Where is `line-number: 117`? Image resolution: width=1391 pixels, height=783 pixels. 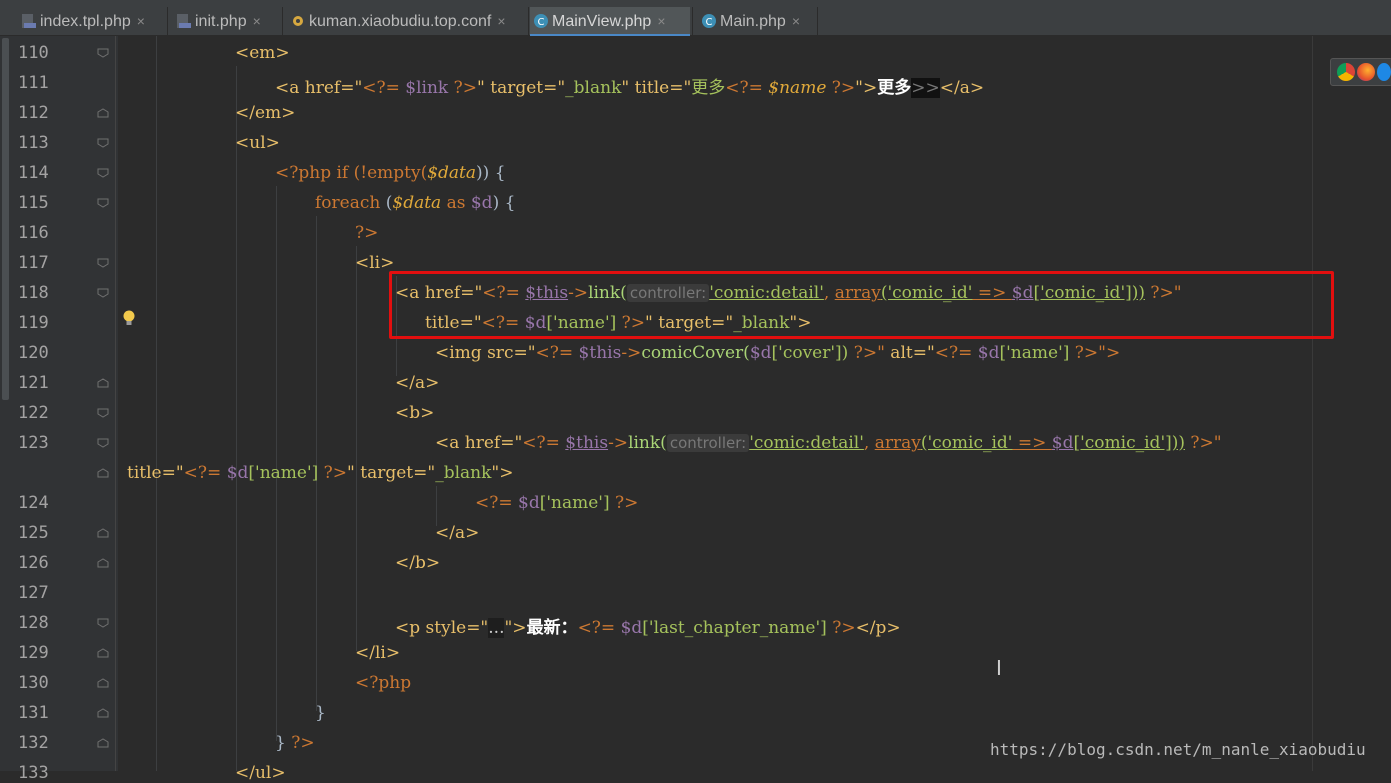
line-number: 117 is located at coordinates (33, 263).